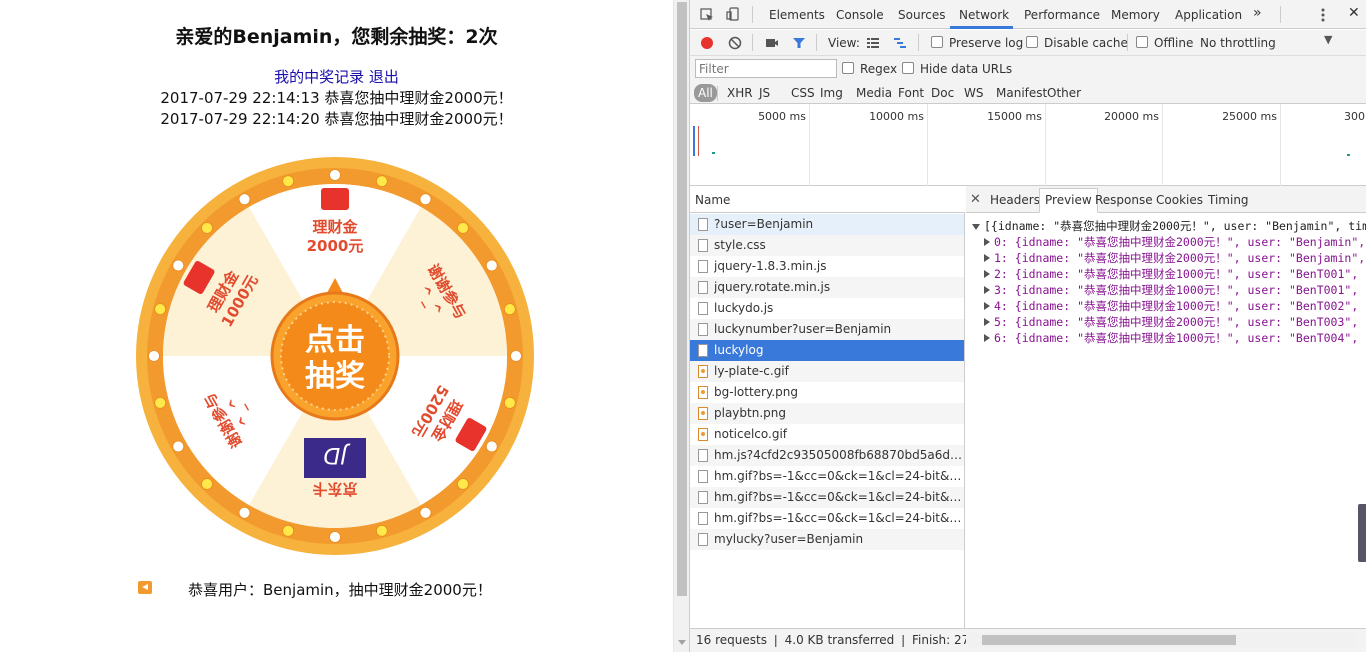  Describe the element at coordinates (827, 371) in the screenshot. I see `request-row: ly-plate-c.gif` at that location.